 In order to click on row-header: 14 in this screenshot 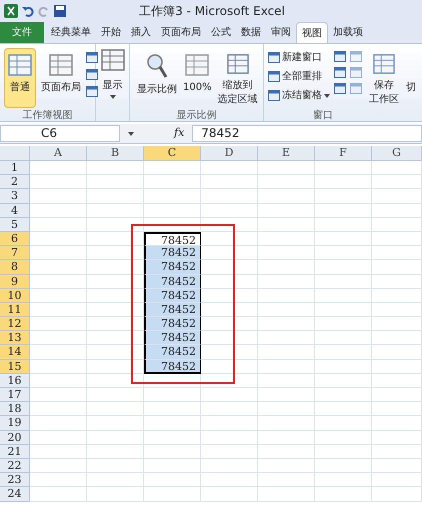, I will do `click(15, 352)`.